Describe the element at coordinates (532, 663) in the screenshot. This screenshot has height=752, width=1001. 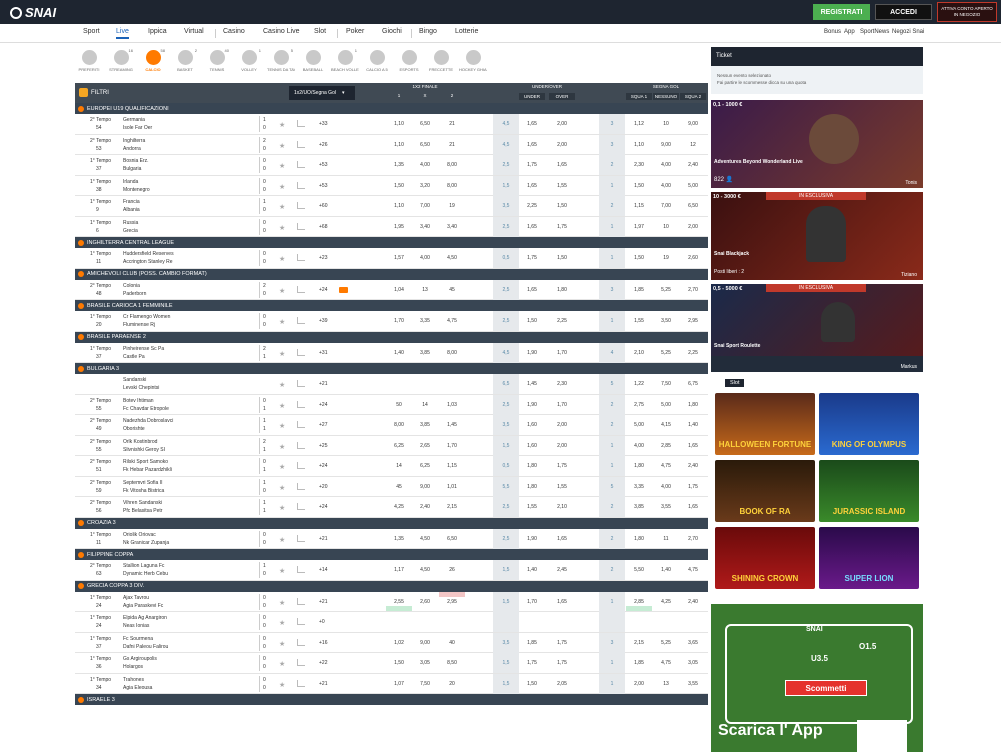
I see `odd-under: 1,75` at that location.